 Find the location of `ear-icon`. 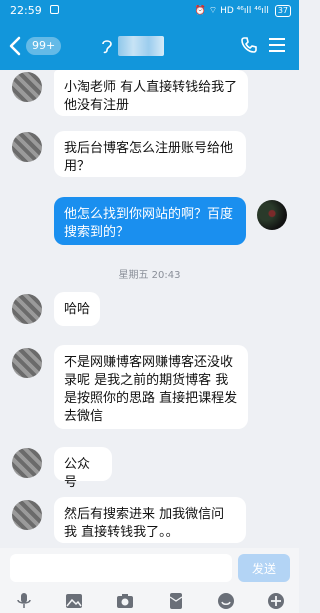

ear-icon is located at coordinates (107, 47).